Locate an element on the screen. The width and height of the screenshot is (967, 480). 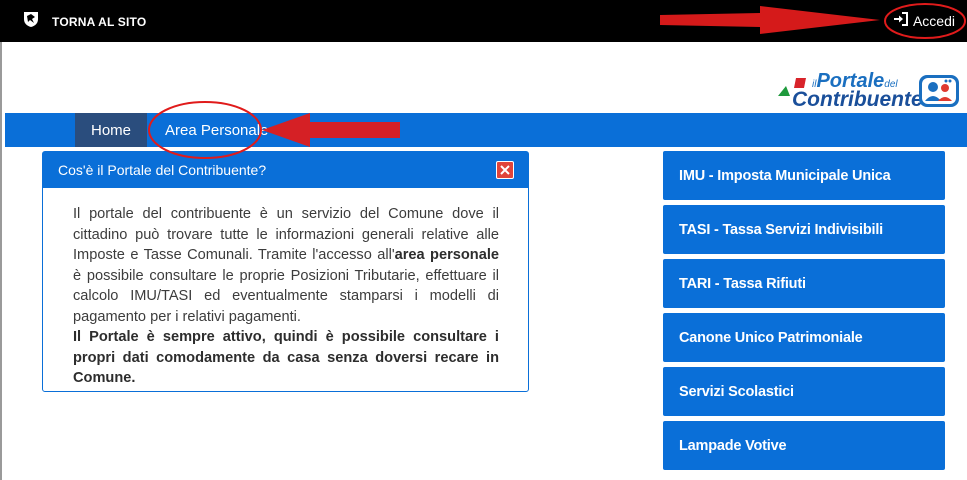
info-area-personale-bold: area personale is located at coordinates (446, 255).